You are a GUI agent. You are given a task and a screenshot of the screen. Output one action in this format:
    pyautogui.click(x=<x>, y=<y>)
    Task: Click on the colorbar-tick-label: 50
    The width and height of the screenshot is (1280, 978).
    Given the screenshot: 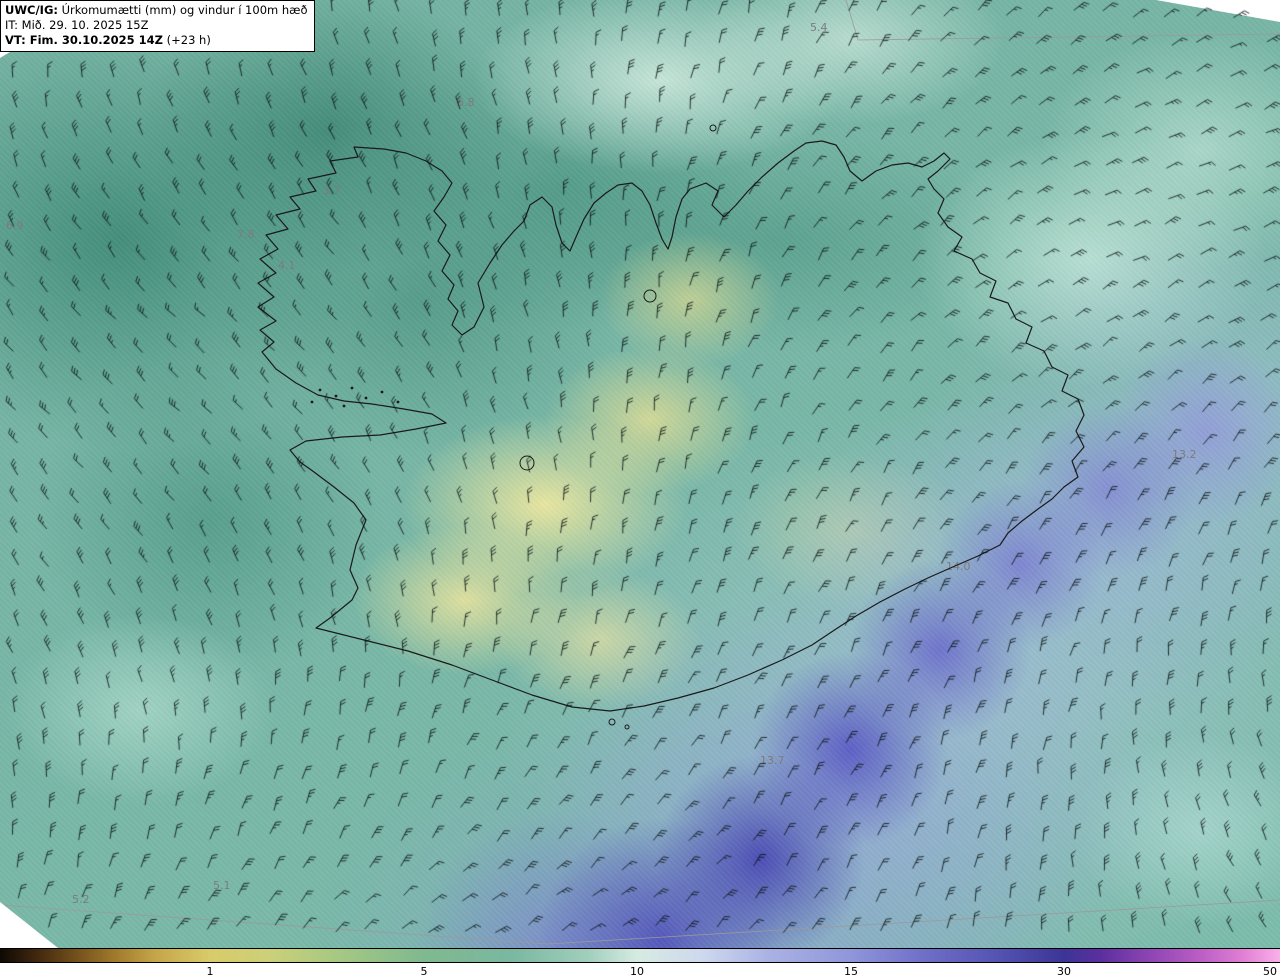 What is the action you would take?
    pyautogui.click(x=1270, y=971)
    